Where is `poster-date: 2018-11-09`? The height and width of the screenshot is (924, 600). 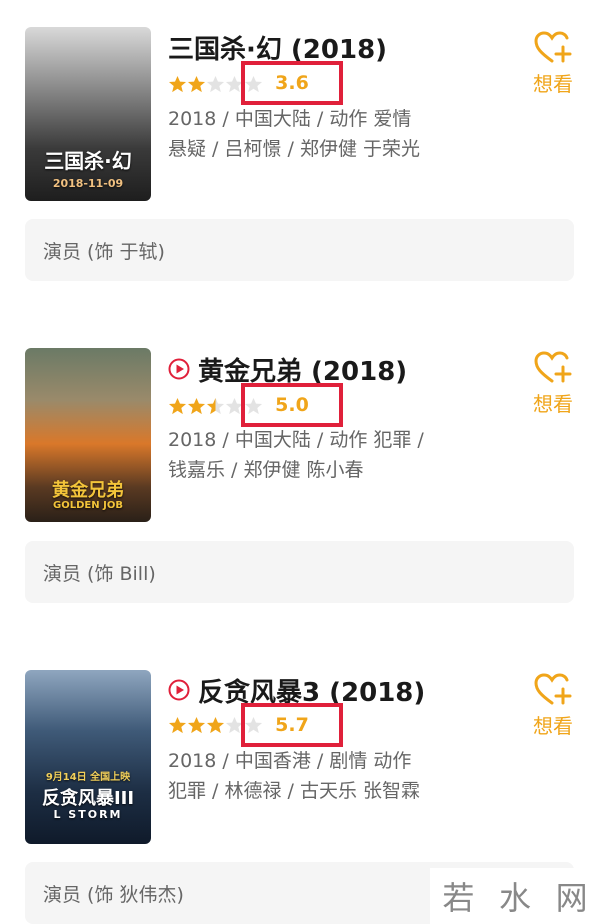
poster-date: 2018-11-09 is located at coordinates (88, 183).